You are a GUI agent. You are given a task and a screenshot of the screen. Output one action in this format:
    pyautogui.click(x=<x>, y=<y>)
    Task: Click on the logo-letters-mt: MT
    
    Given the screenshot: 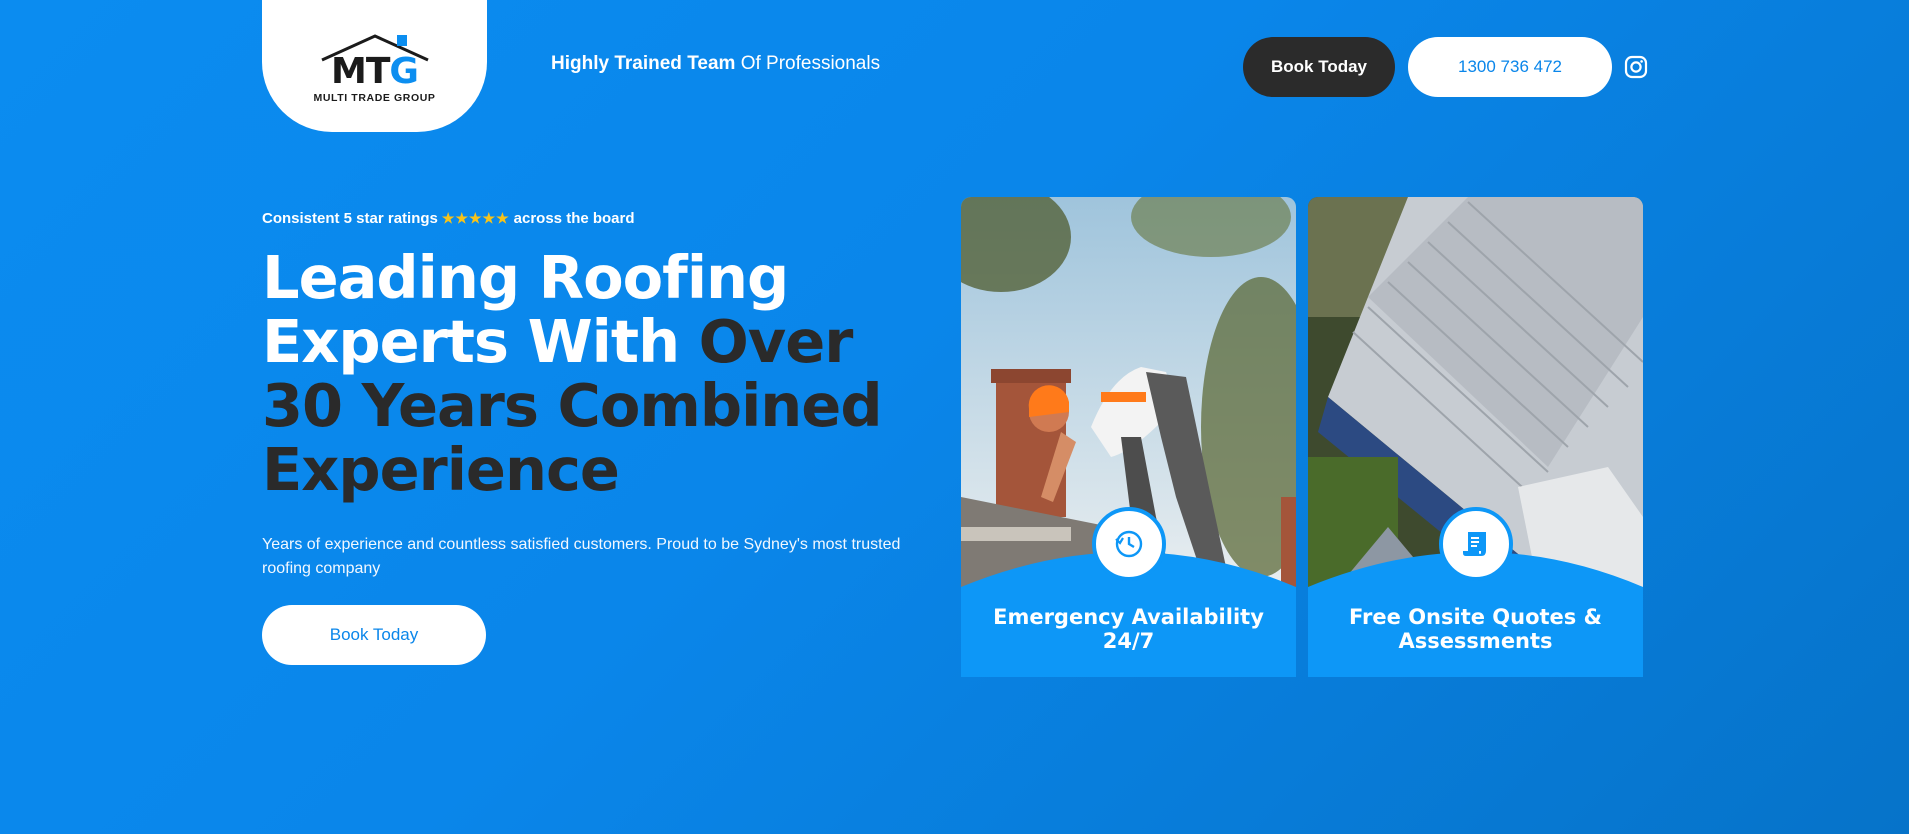 What is the action you would take?
    pyautogui.click(x=360, y=71)
    